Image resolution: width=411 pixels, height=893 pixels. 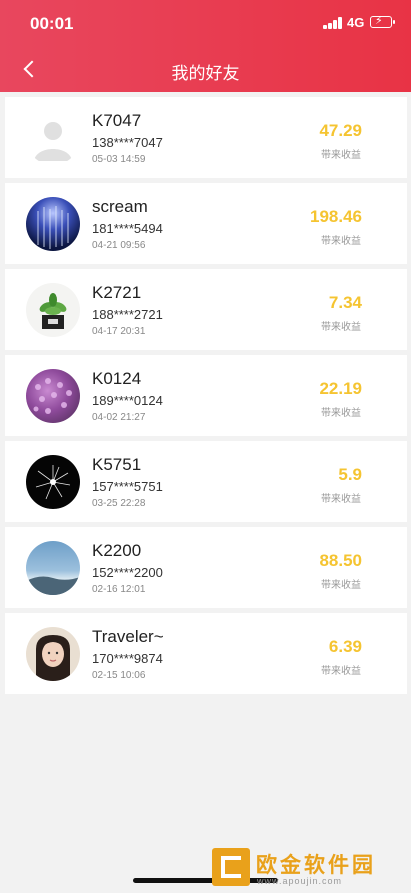 What do you see at coordinates (206, 309) in the screenshot?
I see `friend-item: K2721 188****2721 04-17 20:31 7.34 带来收益` at bounding box center [206, 309].